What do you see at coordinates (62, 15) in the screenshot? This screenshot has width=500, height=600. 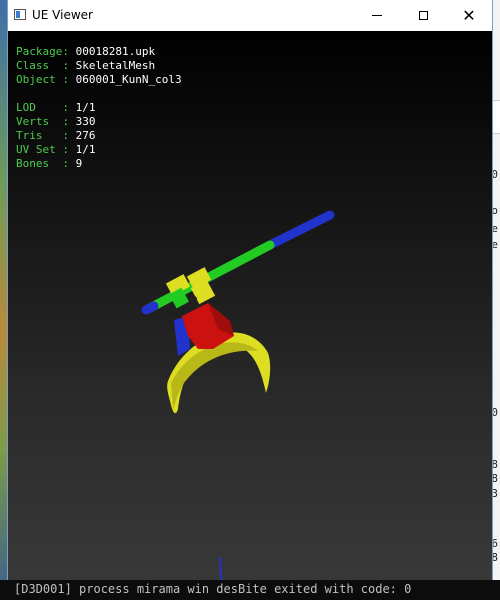 I see `window-title: UE Viewer` at bounding box center [62, 15].